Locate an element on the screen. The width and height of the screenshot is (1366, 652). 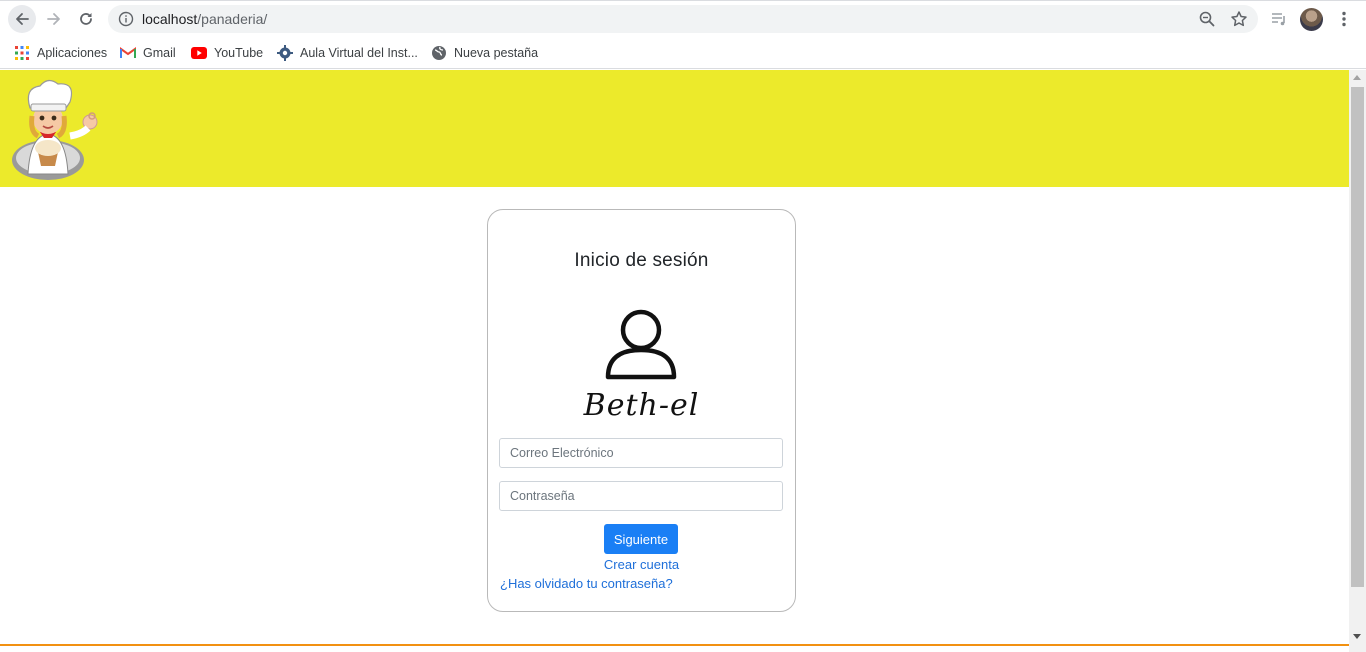
reload-button is located at coordinates (86, 19).